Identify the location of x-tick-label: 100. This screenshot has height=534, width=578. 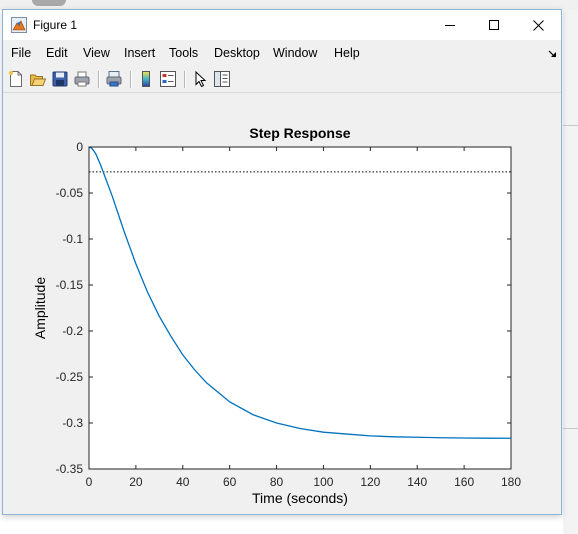
(323, 482).